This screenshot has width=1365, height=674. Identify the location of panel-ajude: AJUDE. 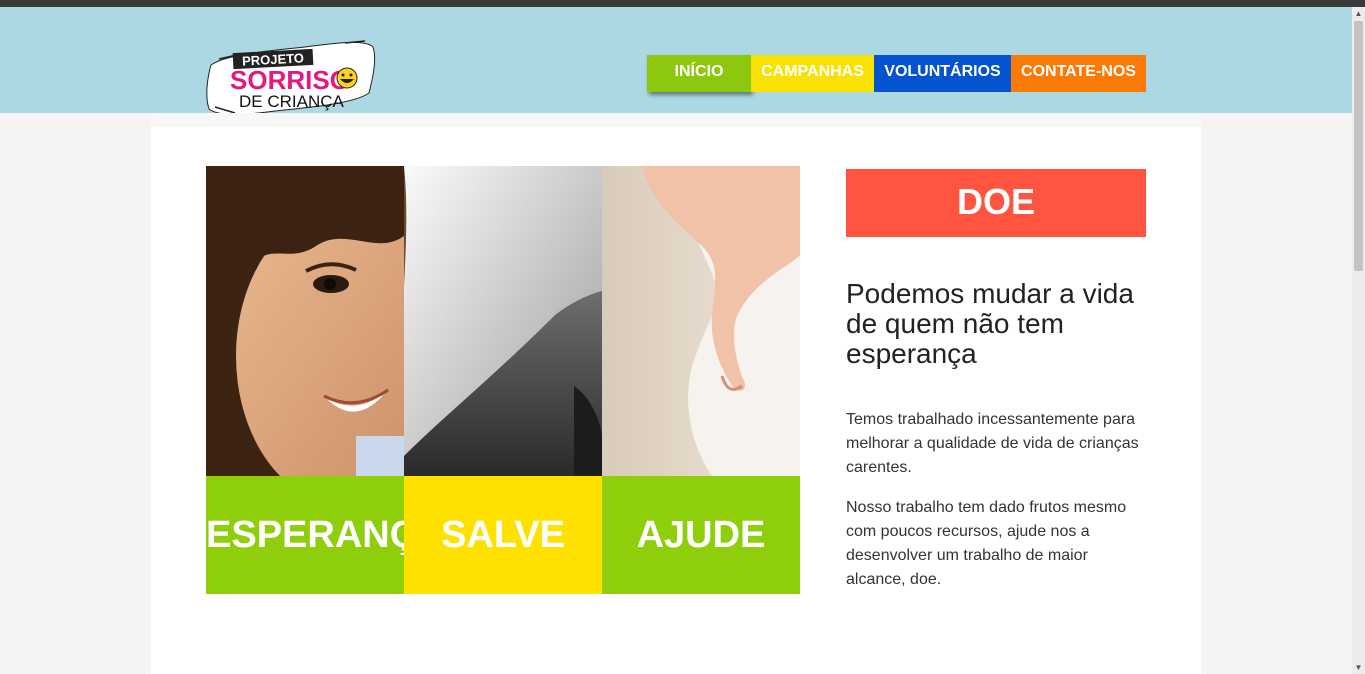
(701, 380).